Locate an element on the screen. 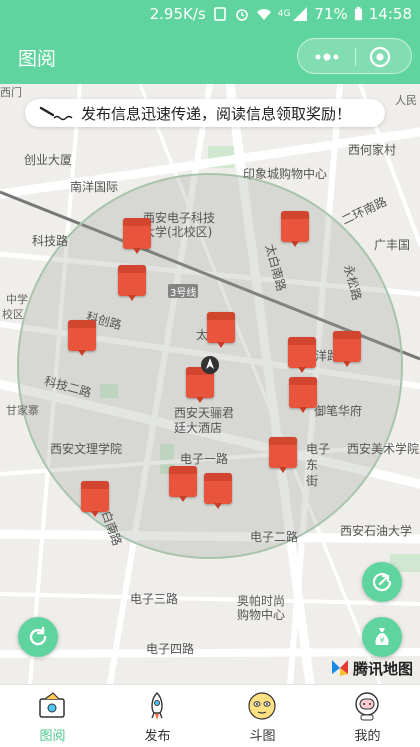 The width and height of the screenshot is (420, 747). my-location-marker is located at coordinates (210, 365).